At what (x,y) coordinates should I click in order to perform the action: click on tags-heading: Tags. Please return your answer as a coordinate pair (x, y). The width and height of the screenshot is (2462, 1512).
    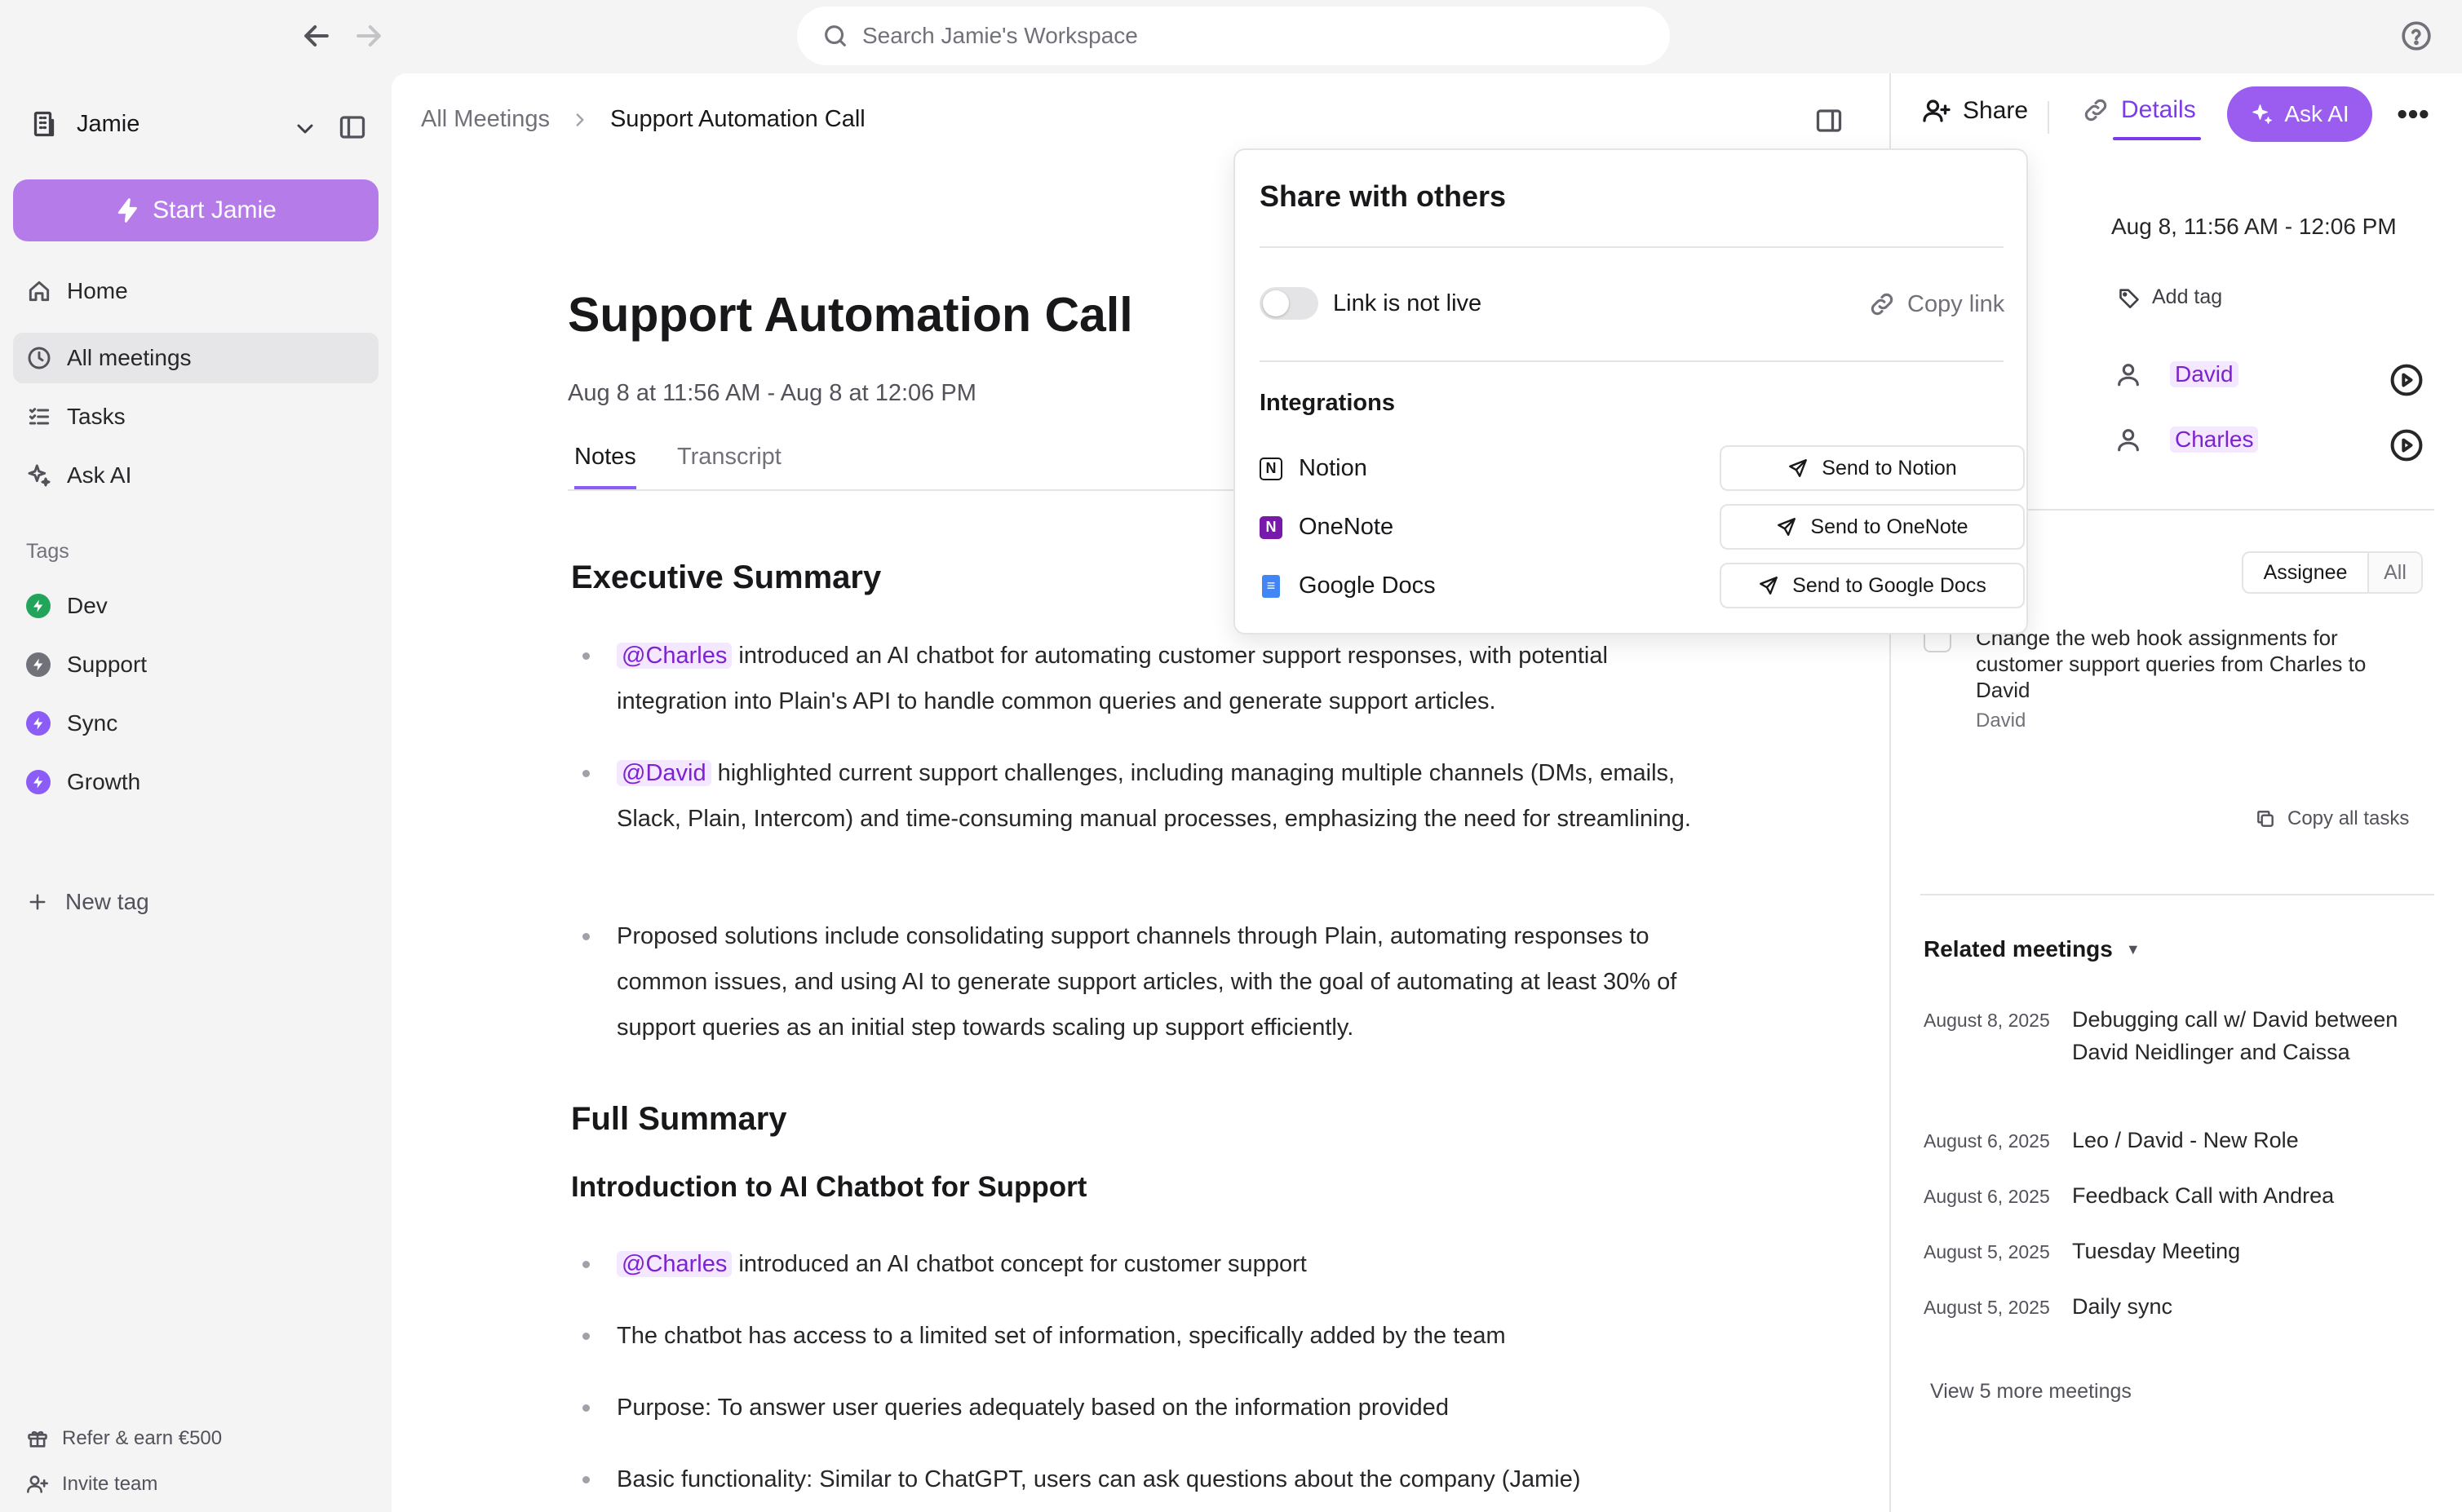
    Looking at the image, I should click on (47, 551).